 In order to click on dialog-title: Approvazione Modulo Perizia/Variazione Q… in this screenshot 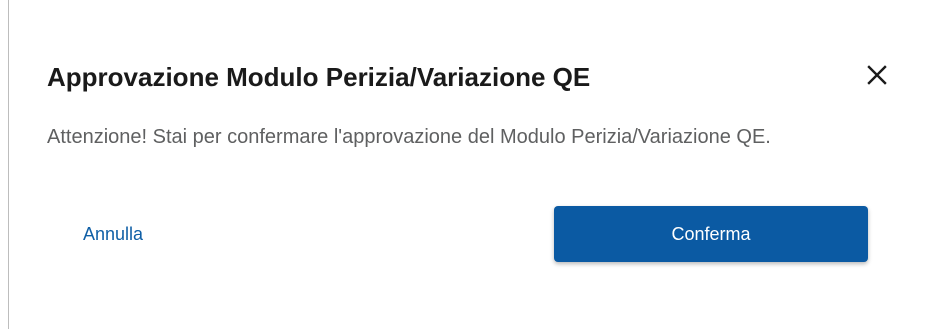, I will do `click(319, 77)`.